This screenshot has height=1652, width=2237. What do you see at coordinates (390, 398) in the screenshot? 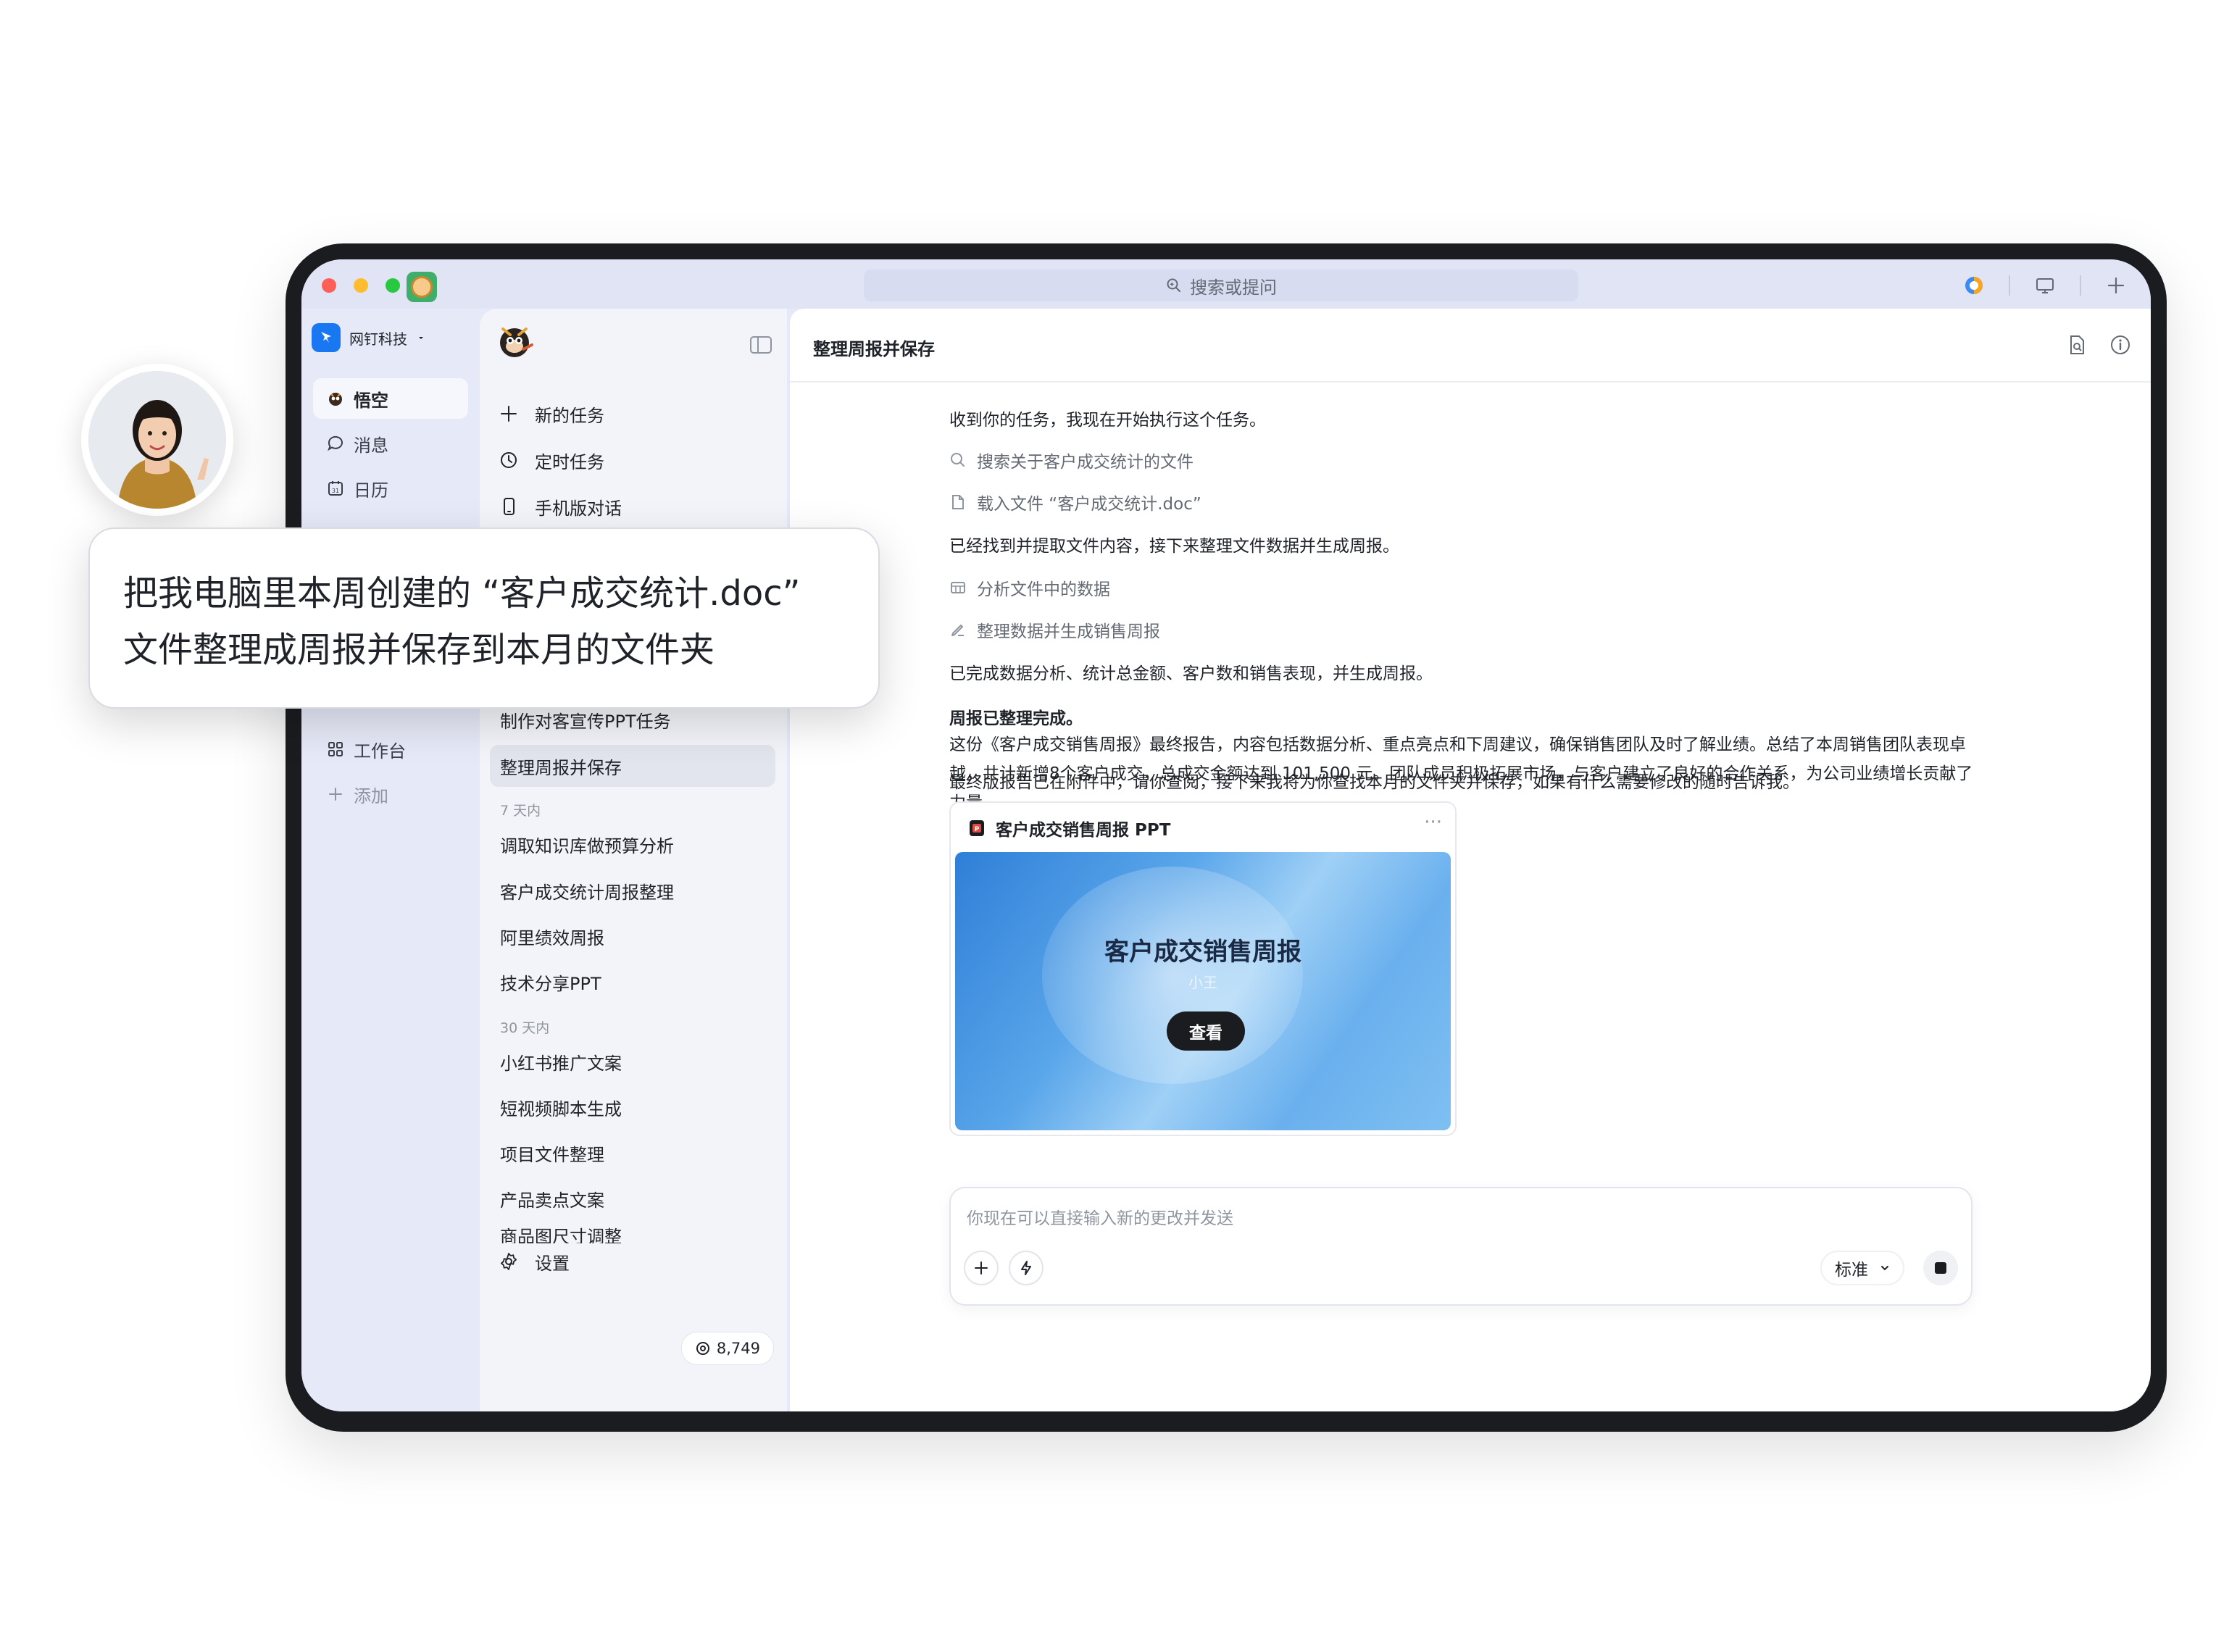
I see `nav-item-wukong: 悟空` at bounding box center [390, 398].